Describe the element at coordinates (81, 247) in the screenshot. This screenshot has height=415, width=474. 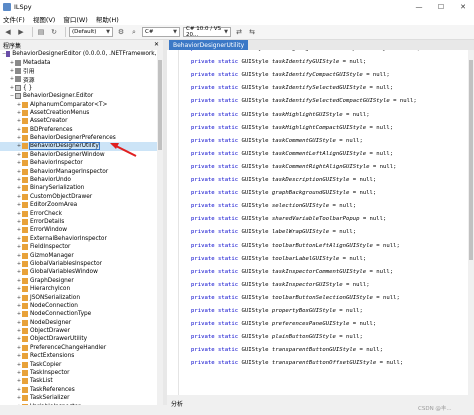
I see `tree-item: + FieldInspector` at that location.